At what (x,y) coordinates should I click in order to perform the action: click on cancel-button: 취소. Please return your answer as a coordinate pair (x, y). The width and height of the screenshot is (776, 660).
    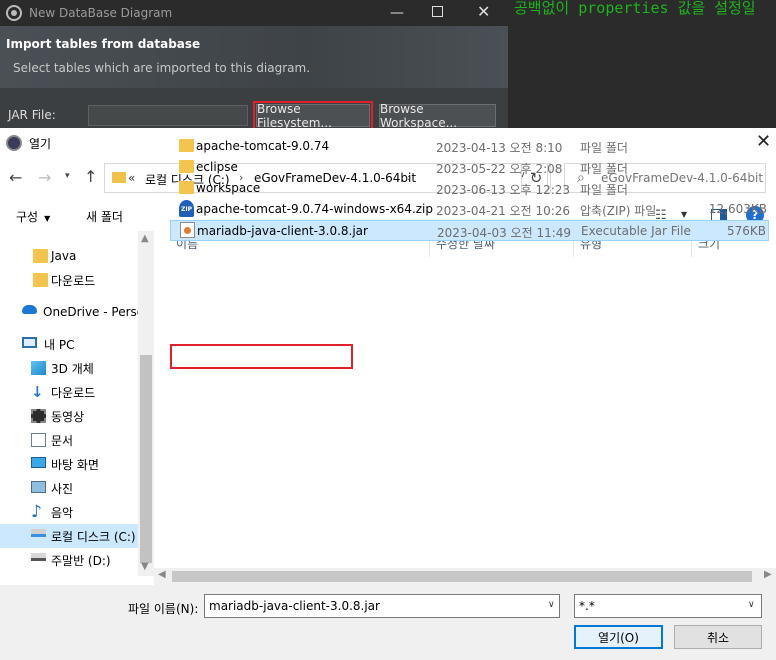
    Looking at the image, I should click on (718, 637).